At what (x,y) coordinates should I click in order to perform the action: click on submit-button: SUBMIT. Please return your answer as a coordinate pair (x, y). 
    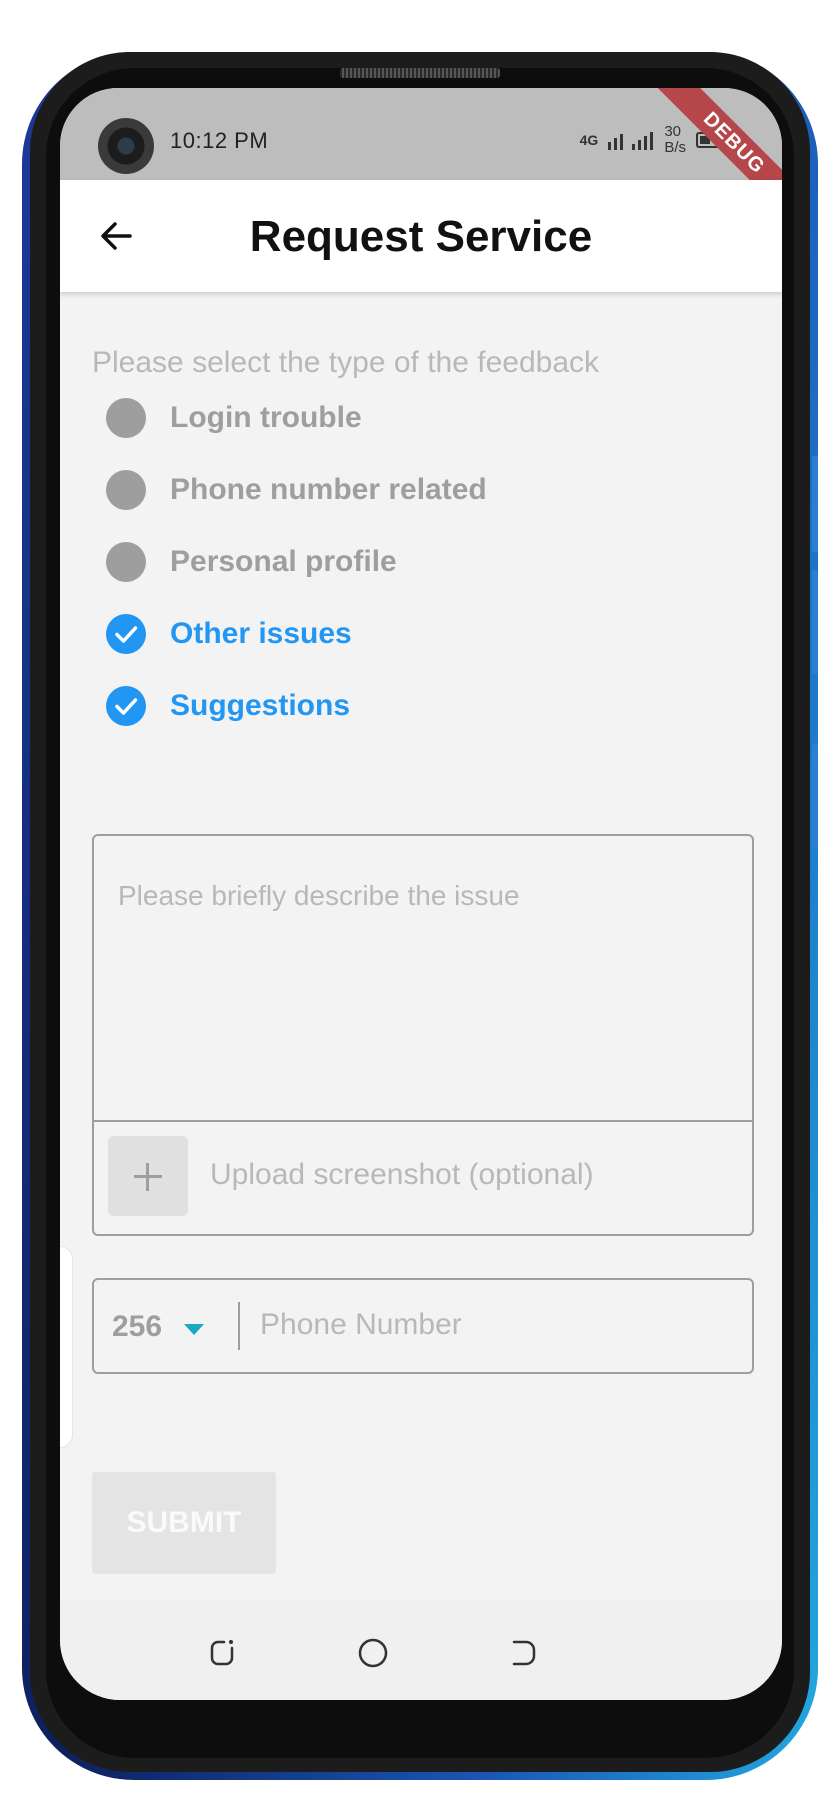
    Looking at the image, I should click on (184, 1523).